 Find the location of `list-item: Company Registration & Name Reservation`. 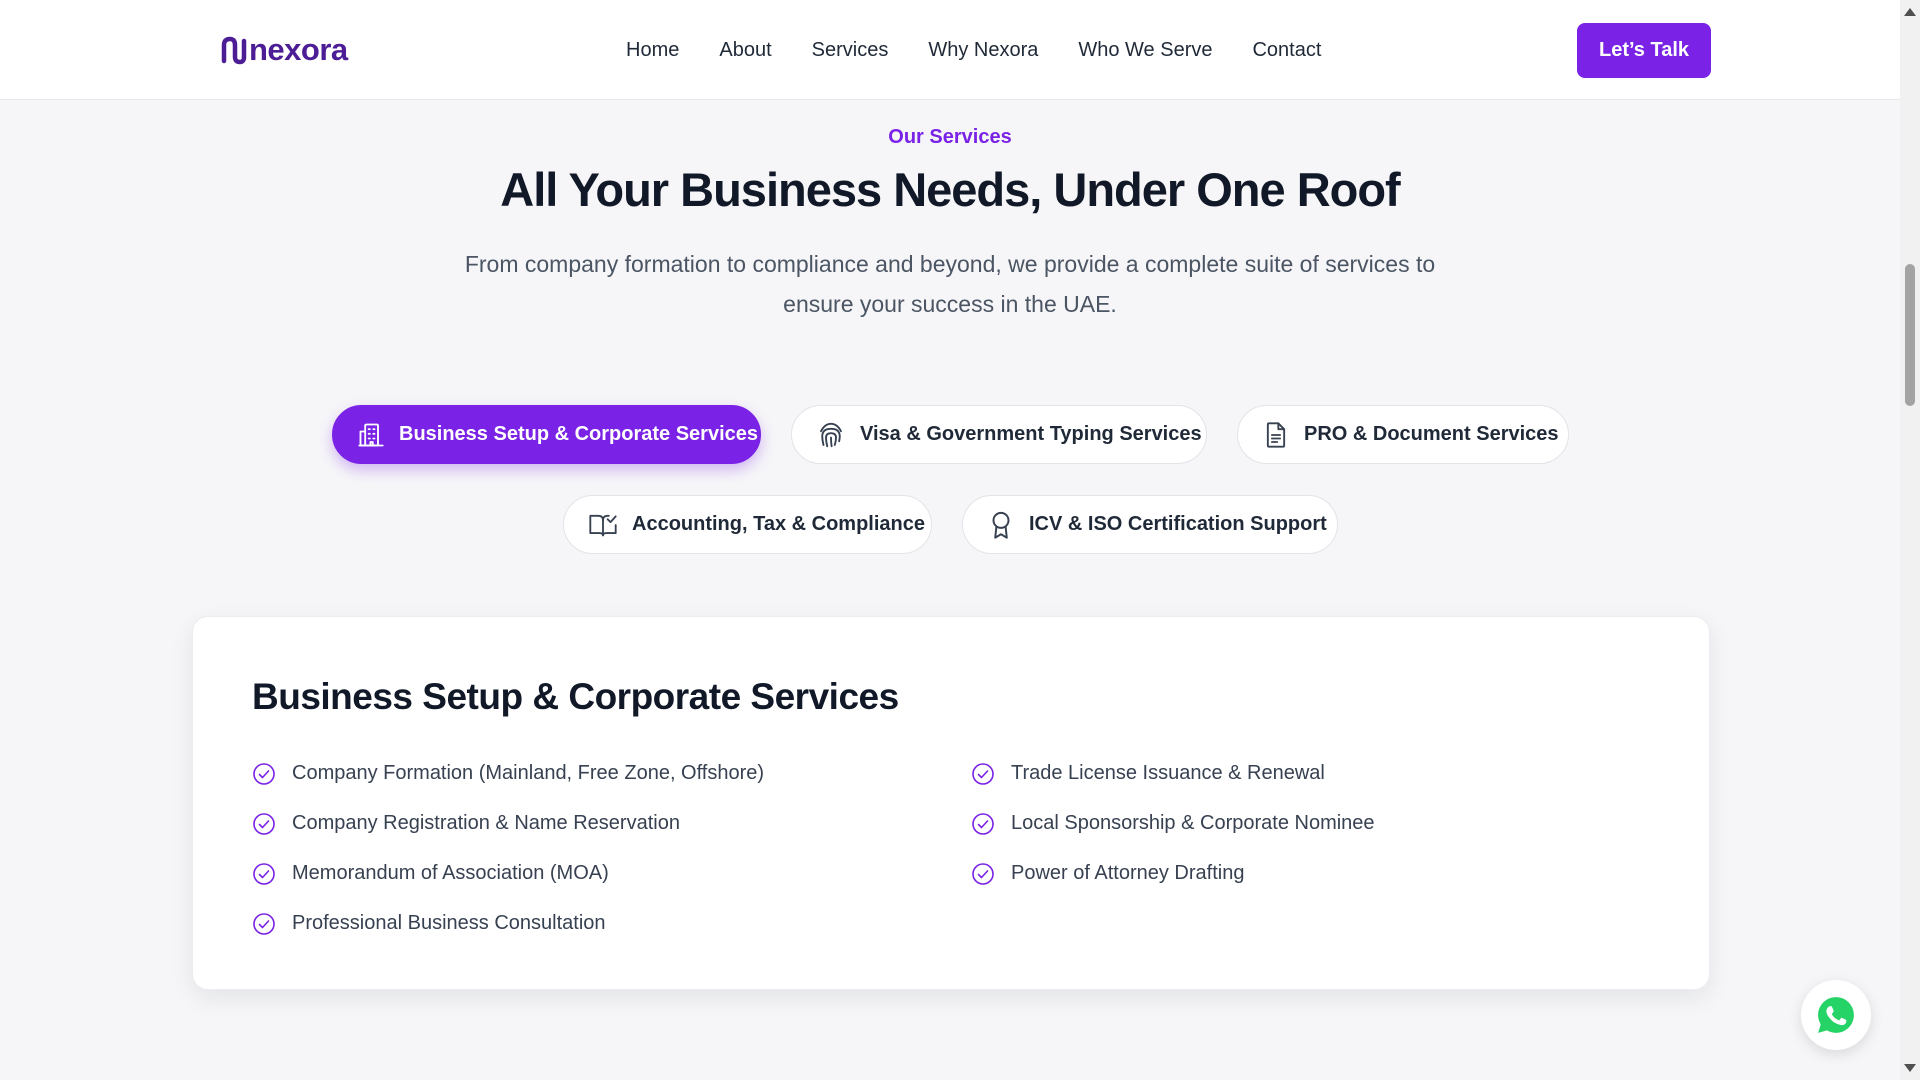

list-item: Company Registration & Name Reservation is located at coordinates (508, 823).